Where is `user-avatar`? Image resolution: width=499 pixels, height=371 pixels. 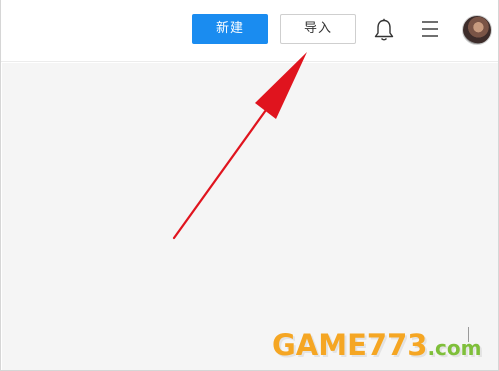 user-avatar is located at coordinates (477, 30).